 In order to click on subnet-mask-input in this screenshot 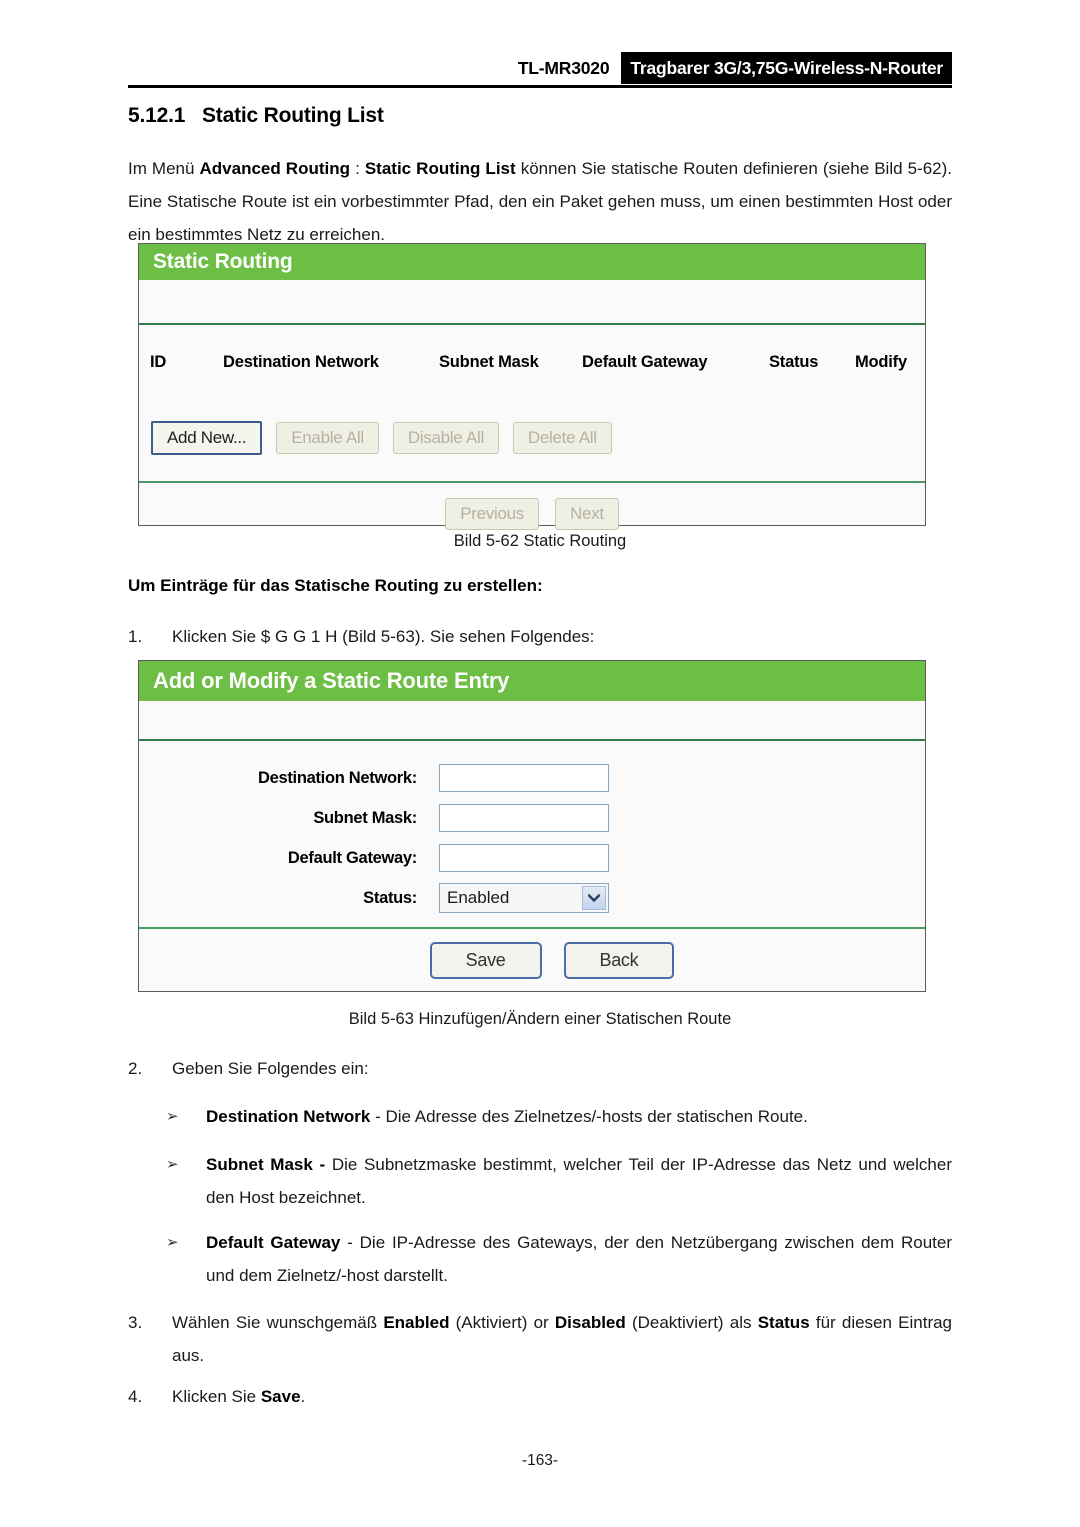, I will do `click(524, 818)`.